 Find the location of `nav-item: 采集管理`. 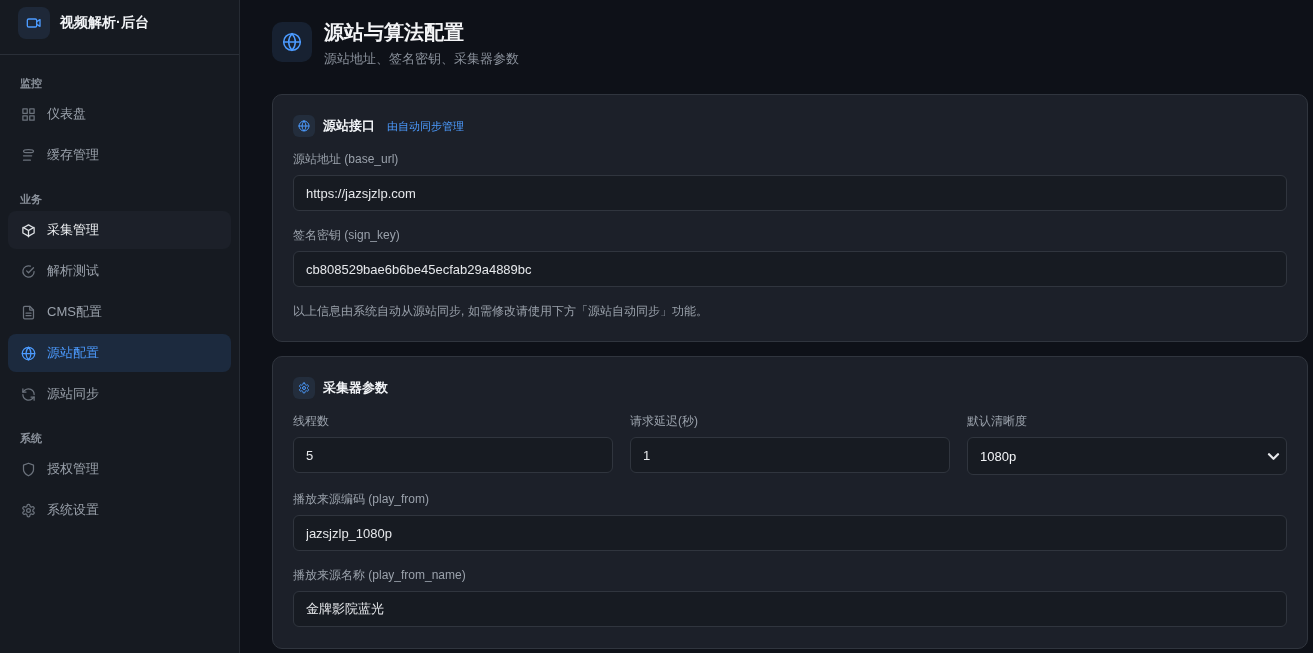

nav-item: 采集管理 is located at coordinates (119, 230).